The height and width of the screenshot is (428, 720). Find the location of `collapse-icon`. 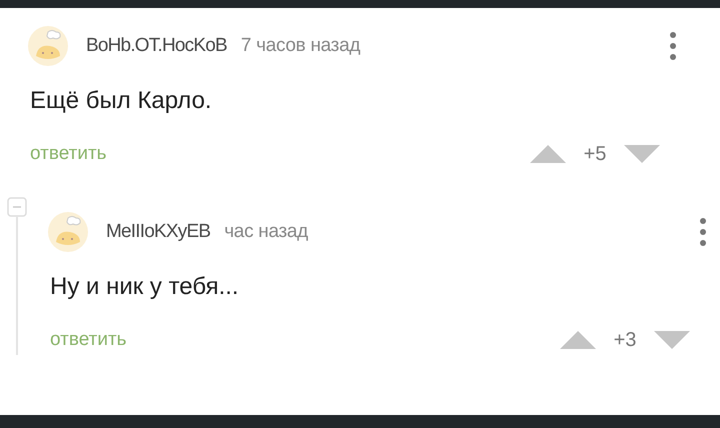

collapse-icon is located at coordinates (17, 207).